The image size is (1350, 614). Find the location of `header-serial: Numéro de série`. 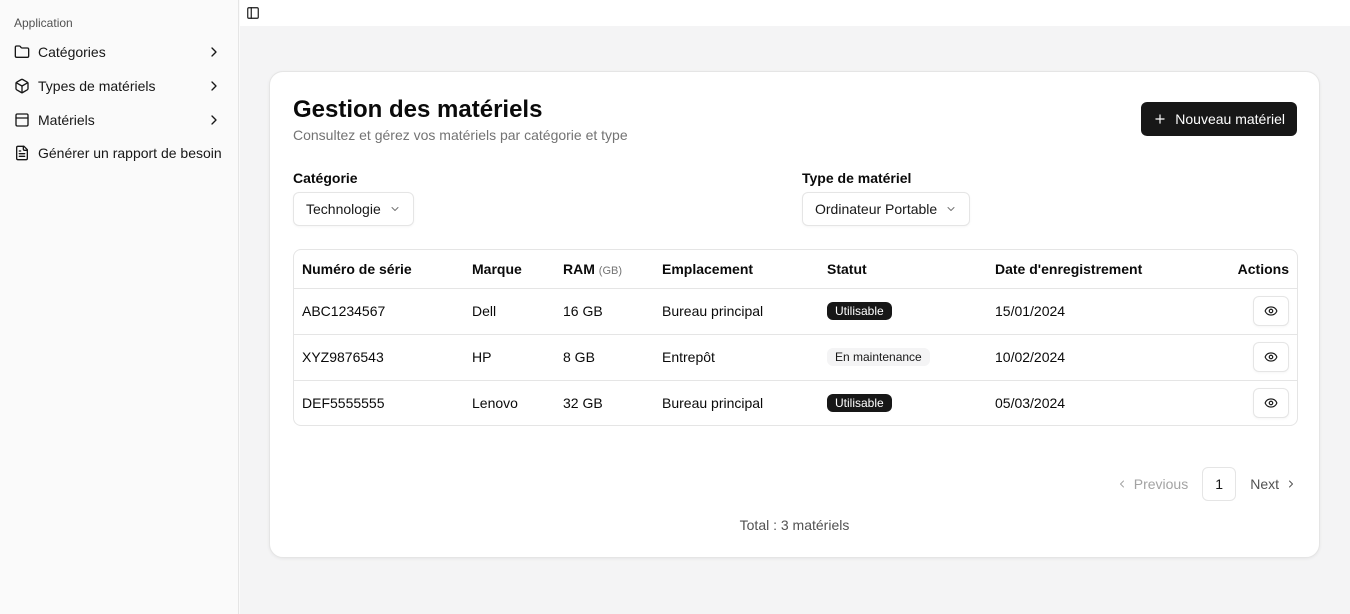

header-serial: Numéro de série is located at coordinates (379, 269).